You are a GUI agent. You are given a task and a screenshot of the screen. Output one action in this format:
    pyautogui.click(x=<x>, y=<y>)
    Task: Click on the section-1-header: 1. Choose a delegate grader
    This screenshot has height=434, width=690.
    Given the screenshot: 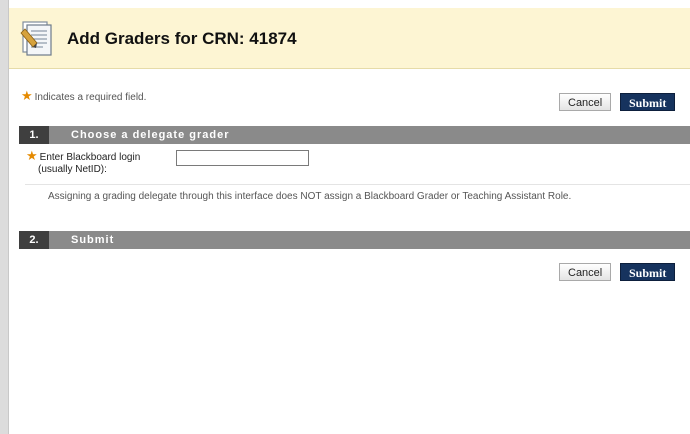 What is the action you would take?
    pyautogui.click(x=354, y=135)
    